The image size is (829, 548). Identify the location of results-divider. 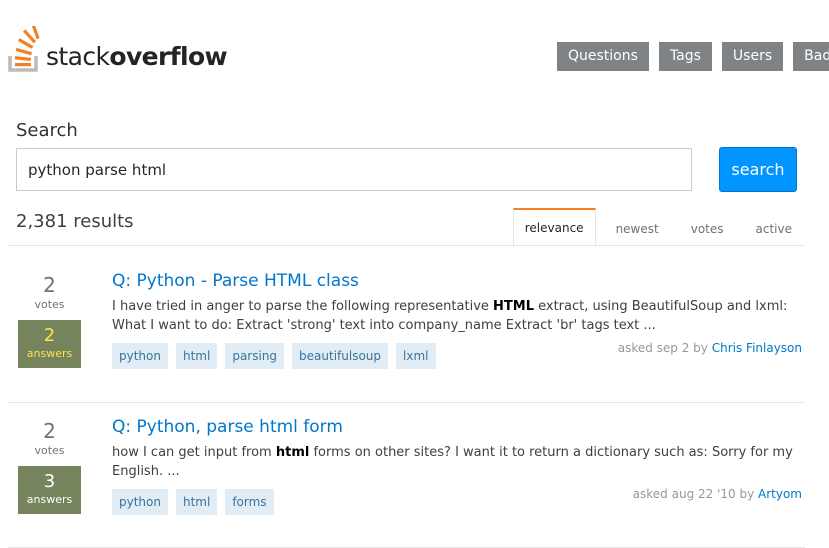
(406, 245).